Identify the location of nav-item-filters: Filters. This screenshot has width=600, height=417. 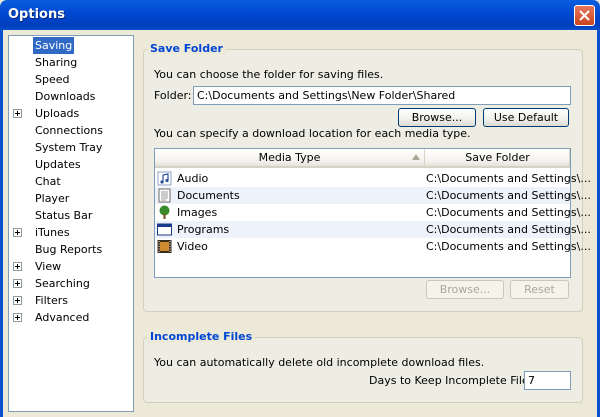
(71, 300).